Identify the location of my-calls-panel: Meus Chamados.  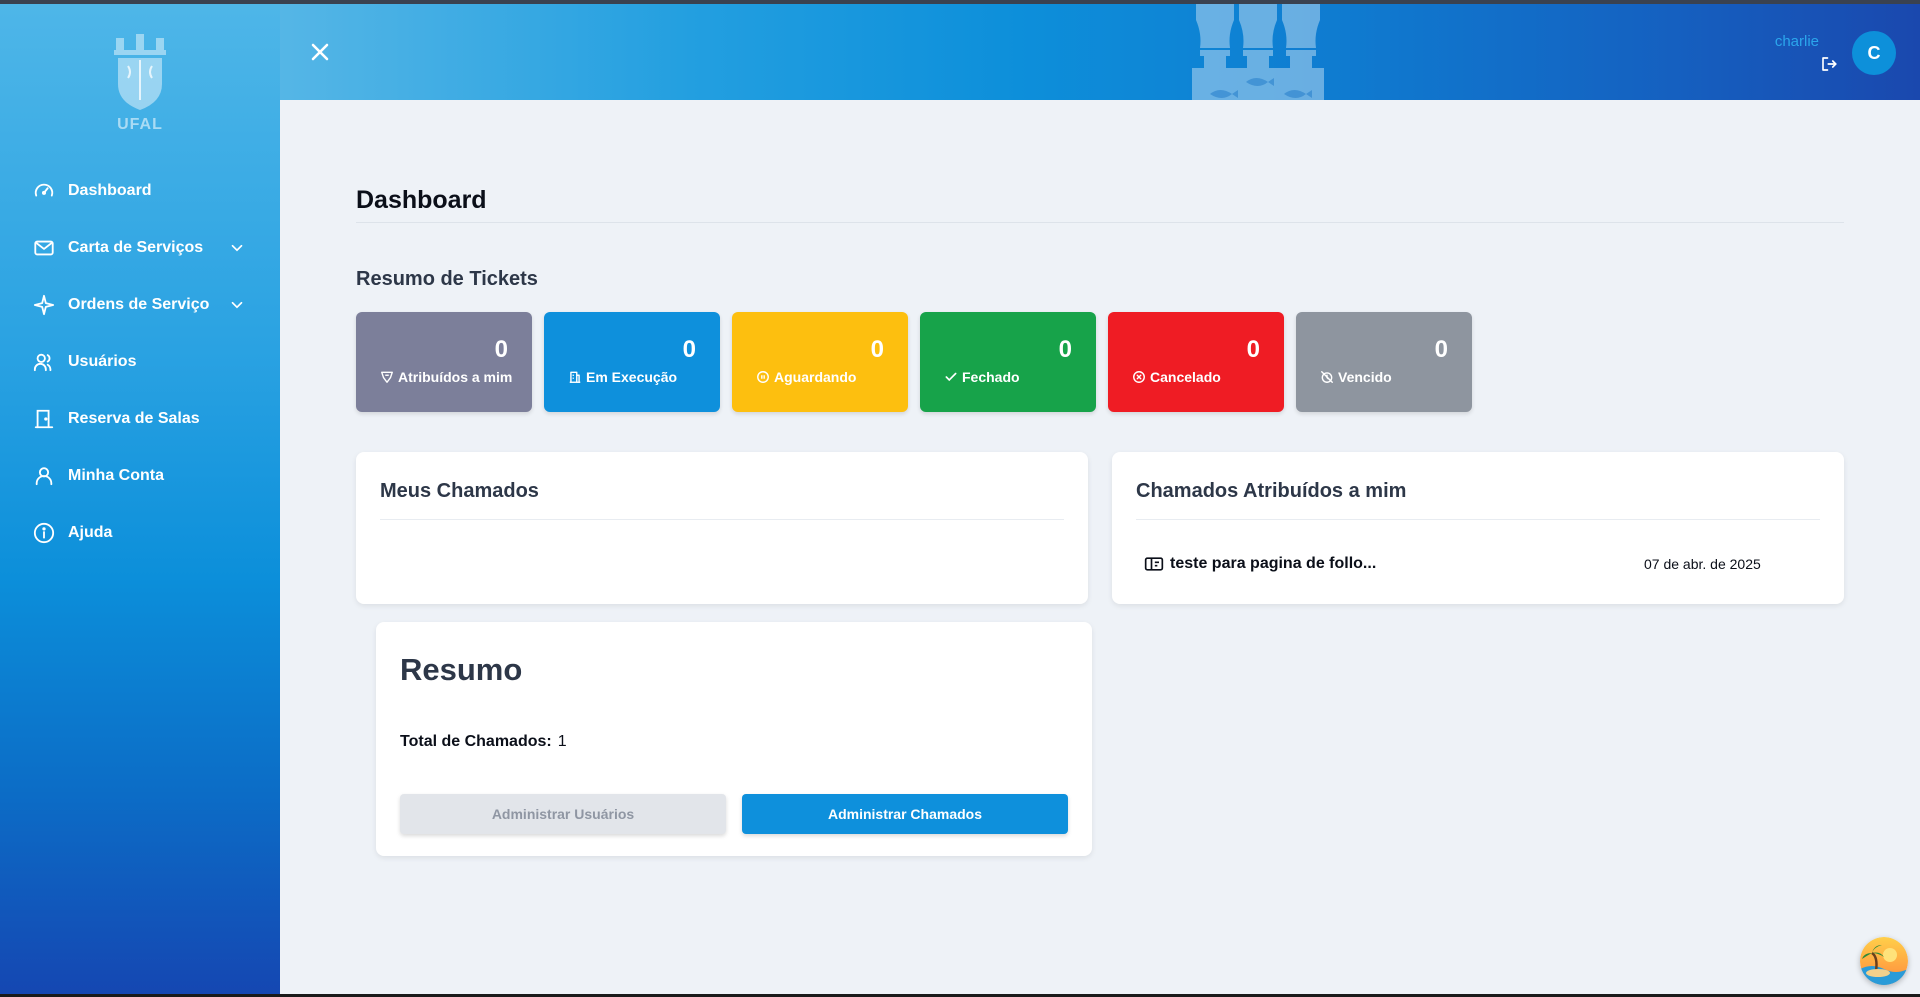
(722, 528).